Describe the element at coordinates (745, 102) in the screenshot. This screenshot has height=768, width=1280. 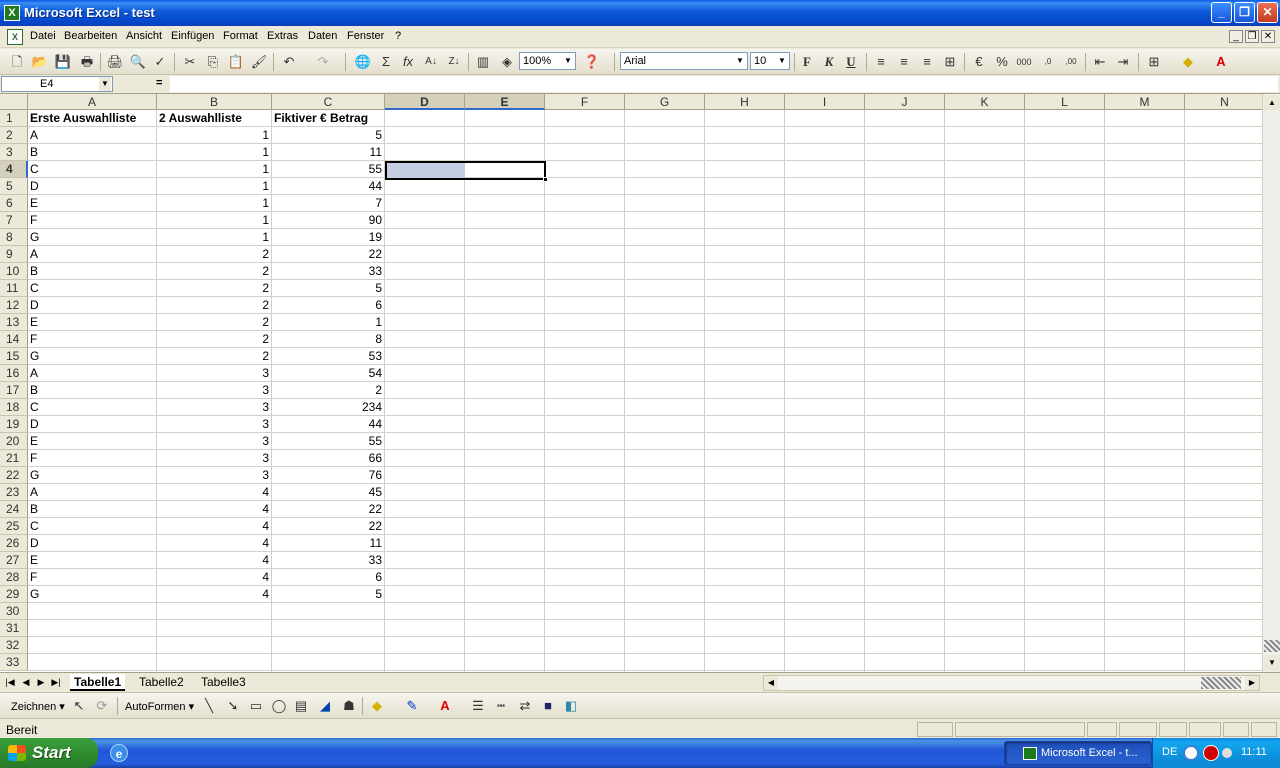
I see `column-header-h: H` at that location.